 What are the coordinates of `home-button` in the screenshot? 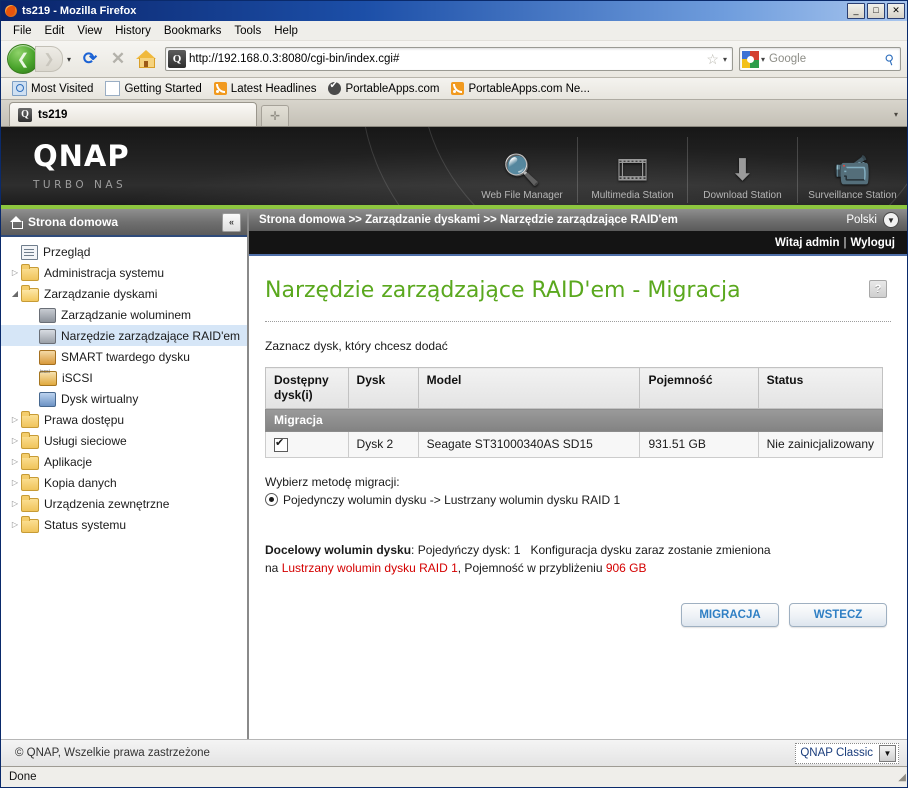 It's located at (146, 59).